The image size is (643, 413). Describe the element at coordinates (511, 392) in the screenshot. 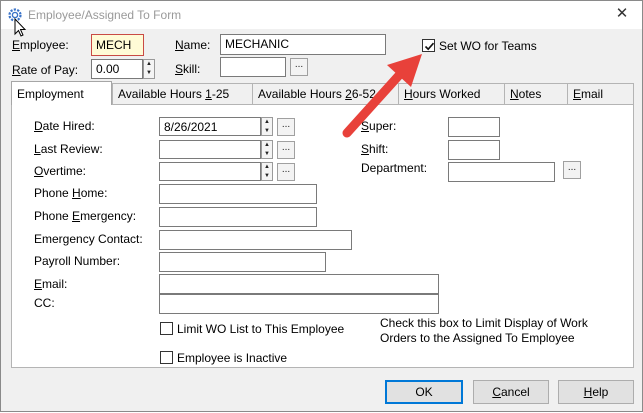

I see `cancel-button: Cancel` at that location.